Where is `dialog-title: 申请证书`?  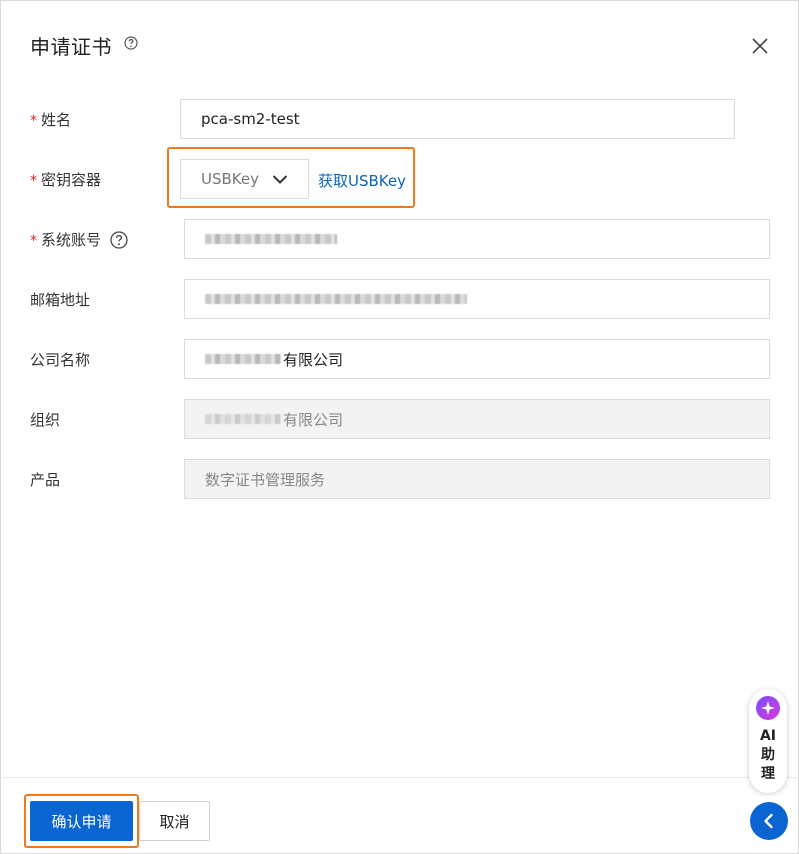 dialog-title: 申请证书 is located at coordinates (71, 47).